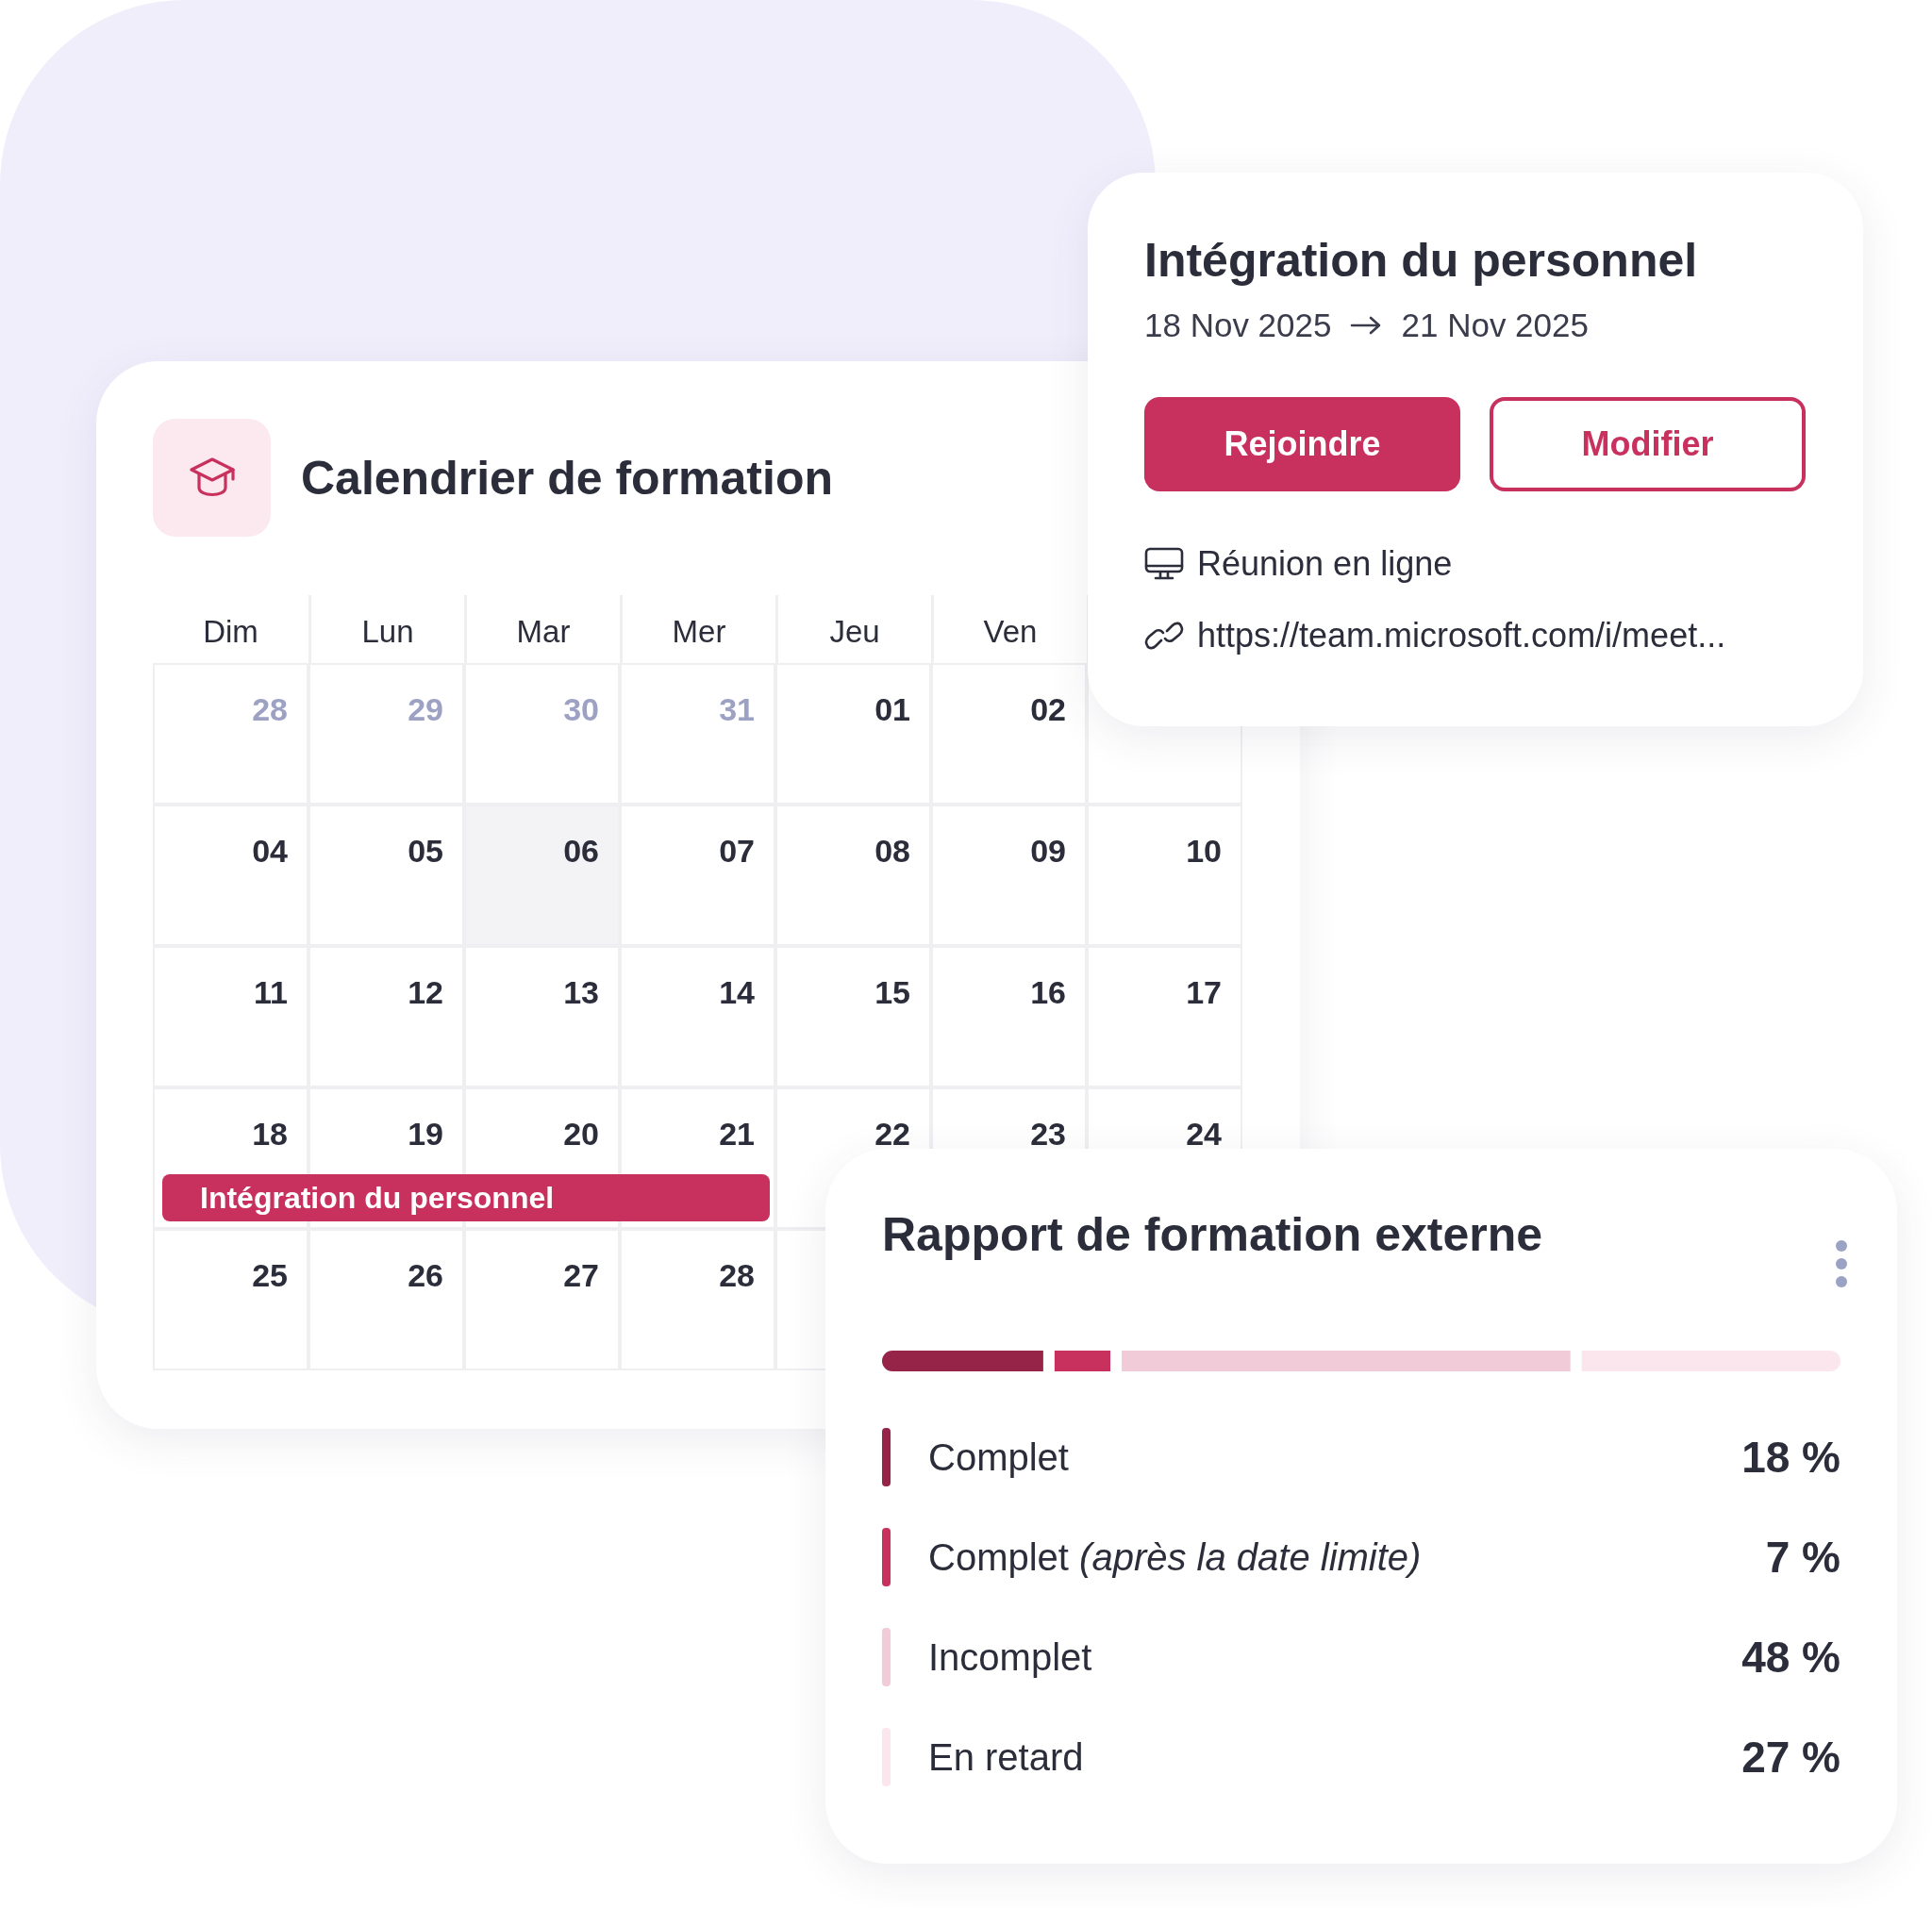 Image resolution: width=1932 pixels, height=1908 pixels. Describe the element at coordinates (567, 478) in the screenshot. I see `calendar-title: Calendrier de formation` at that location.